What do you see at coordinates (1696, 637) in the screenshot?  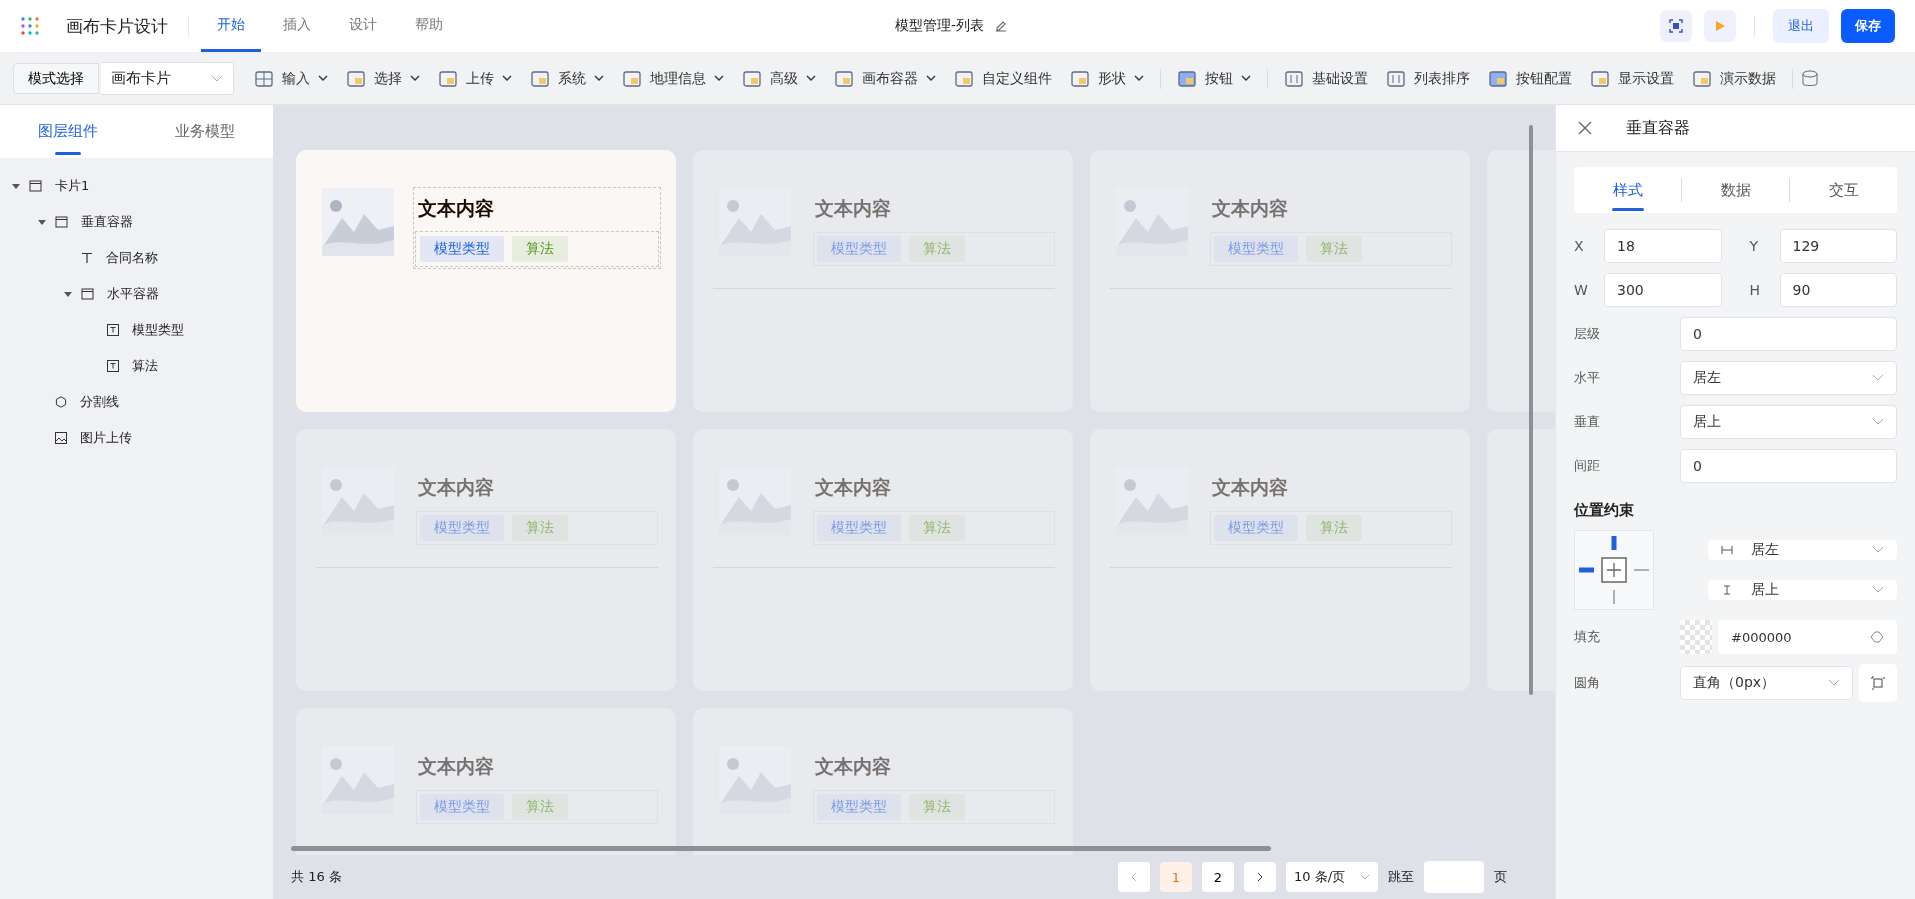 I see `color-swatch` at bounding box center [1696, 637].